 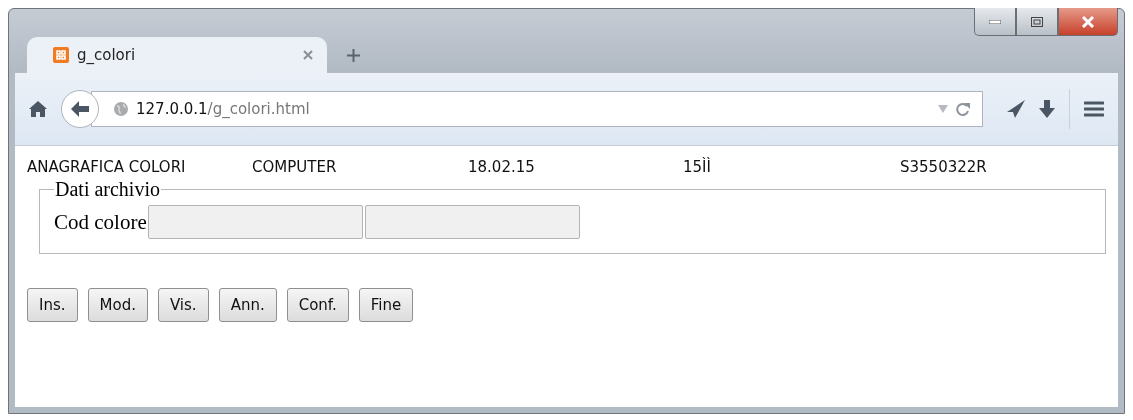 What do you see at coordinates (61, 55) in the screenshot?
I see `app-icon` at bounding box center [61, 55].